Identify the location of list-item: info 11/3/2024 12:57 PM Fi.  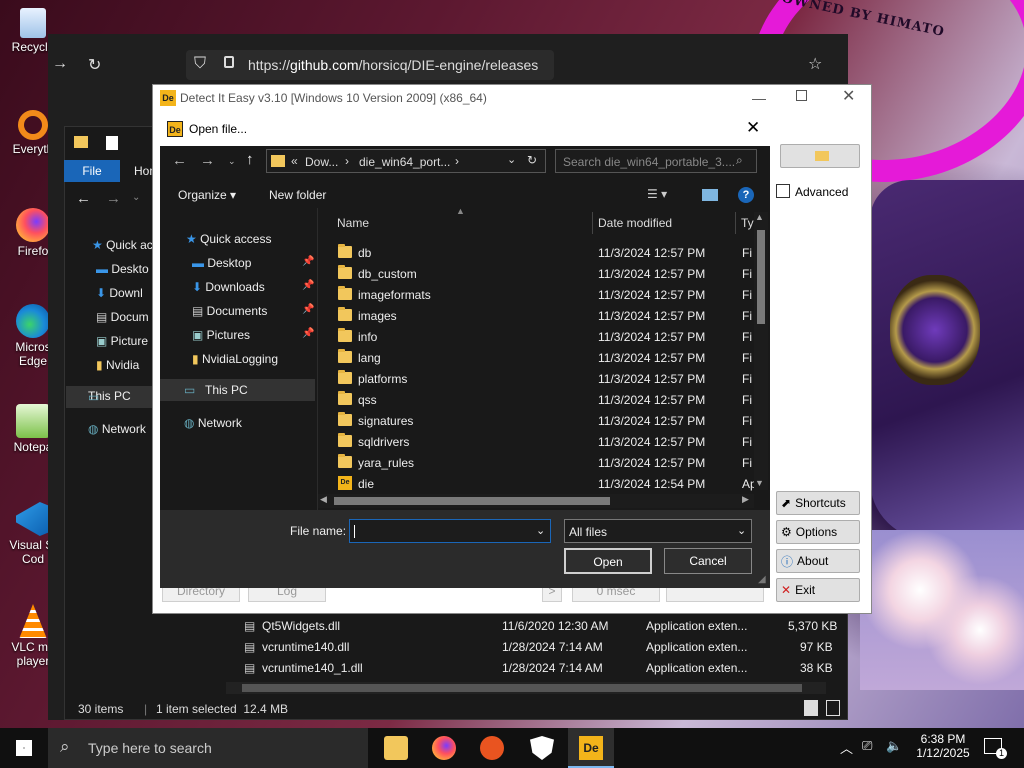
(544, 336).